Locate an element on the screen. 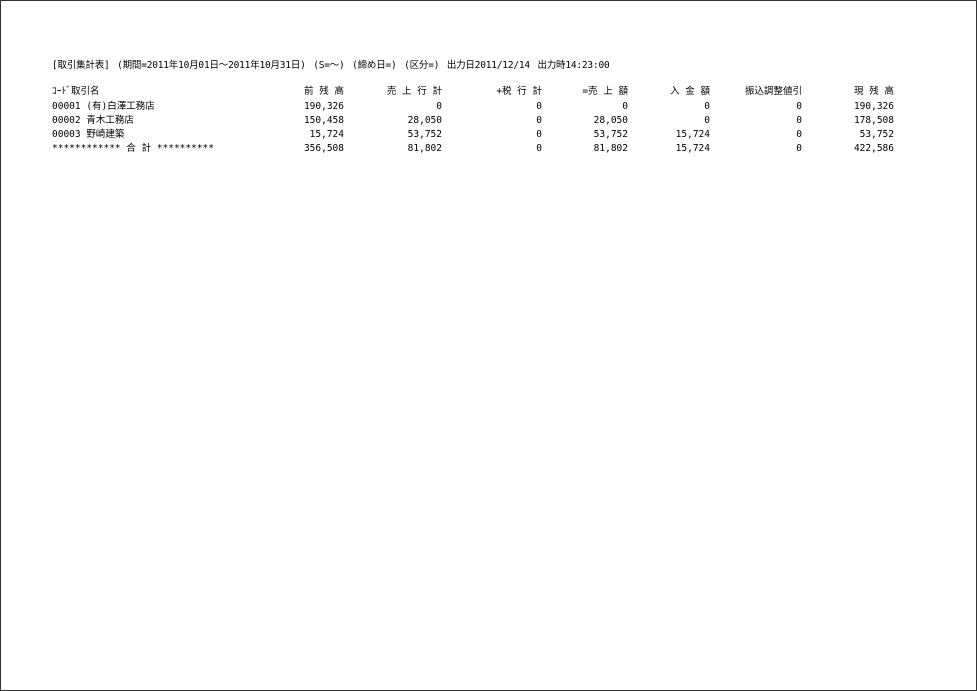  total-receipt-amount: 15,724 is located at coordinates (692, 148).